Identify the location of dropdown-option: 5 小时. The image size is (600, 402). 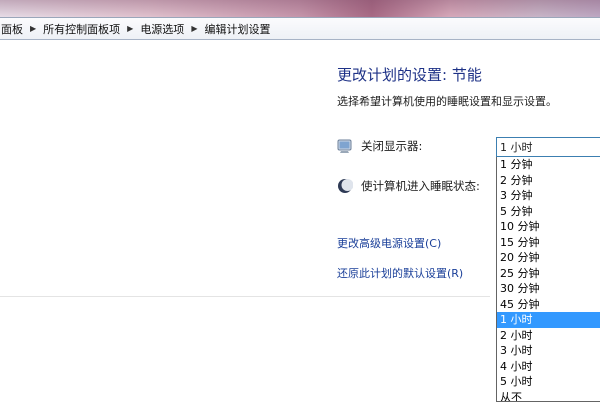
(548, 382).